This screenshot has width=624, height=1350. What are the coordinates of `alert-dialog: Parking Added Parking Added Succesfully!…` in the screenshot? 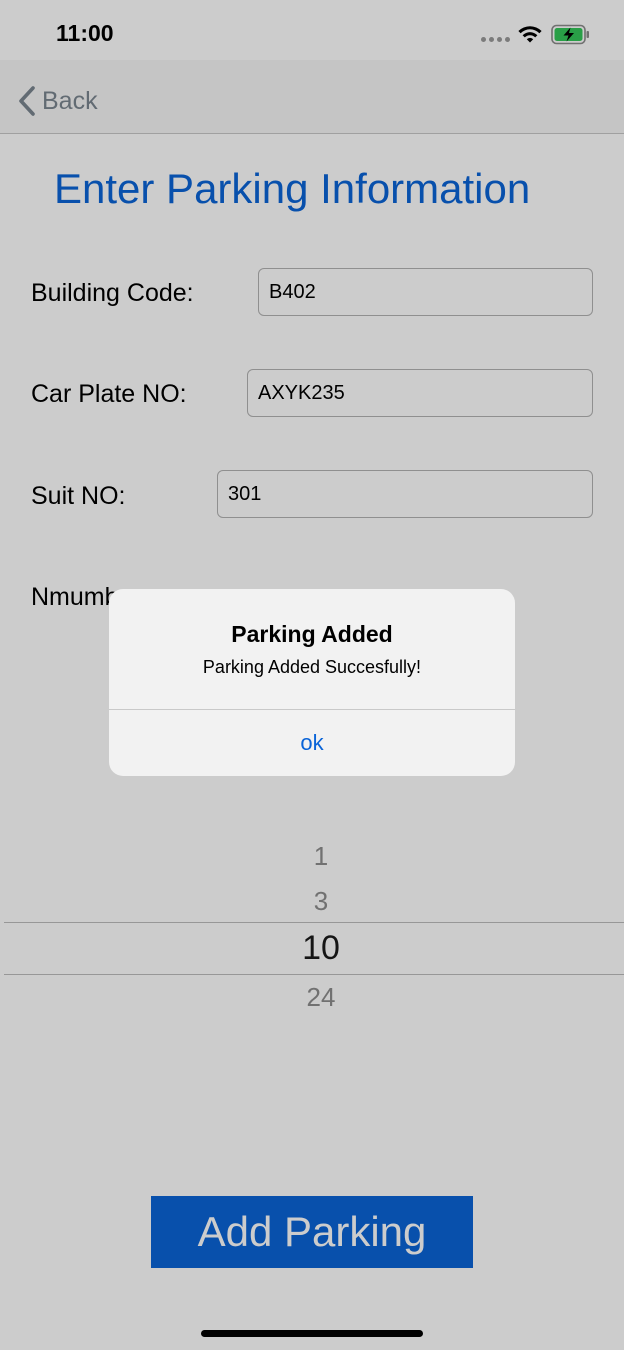 It's located at (312, 682).